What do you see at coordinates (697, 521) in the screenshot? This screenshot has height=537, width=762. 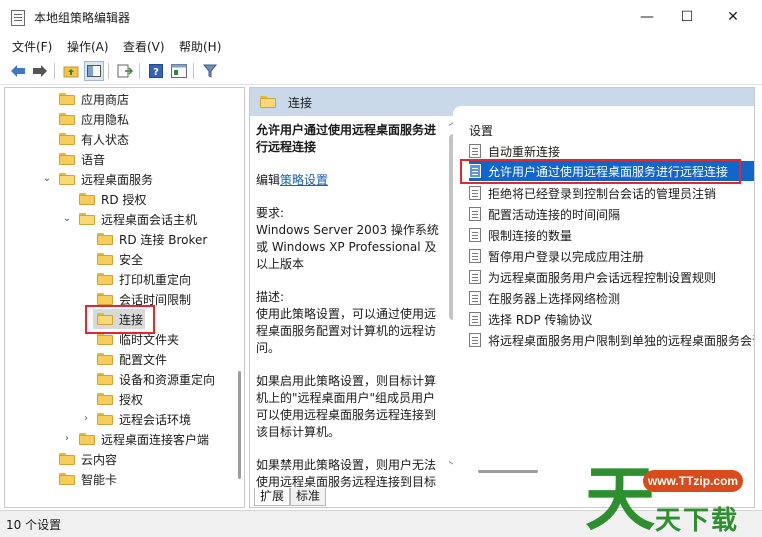 I see `watermark-text: 天下载` at bounding box center [697, 521].